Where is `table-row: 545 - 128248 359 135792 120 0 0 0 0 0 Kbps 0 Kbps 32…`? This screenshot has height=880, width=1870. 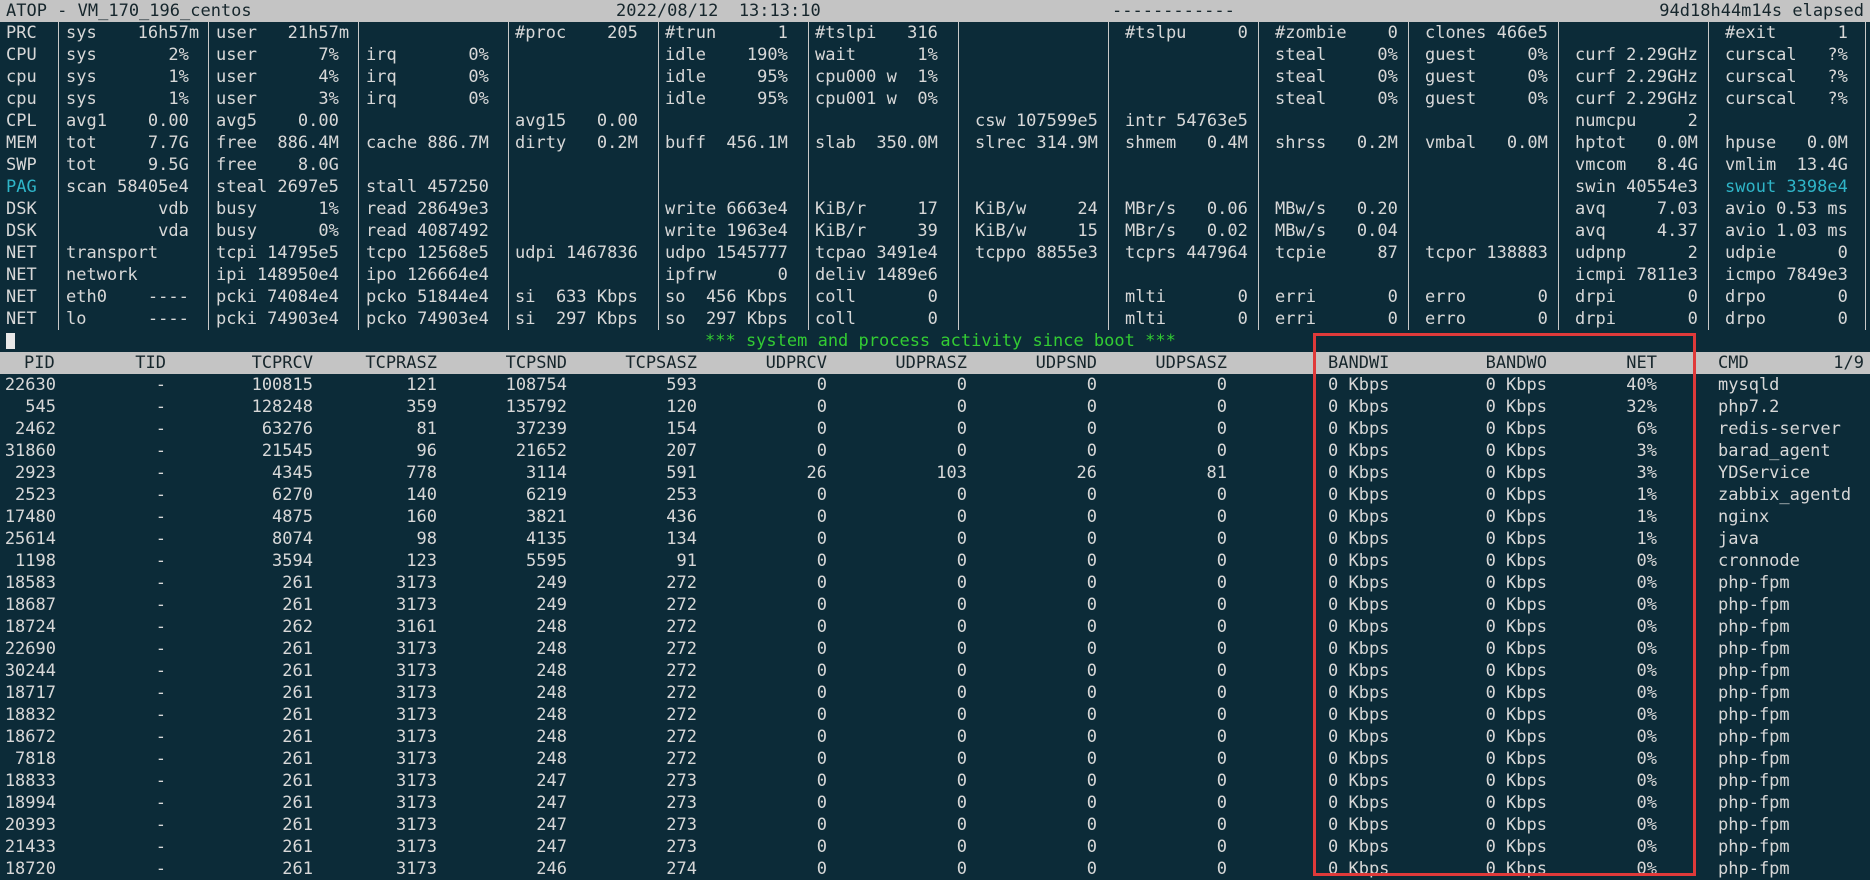 table-row: 545 - 128248 359 135792 120 0 0 0 0 0 Kbps 0 Kbps 32… is located at coordinates (935, 407).